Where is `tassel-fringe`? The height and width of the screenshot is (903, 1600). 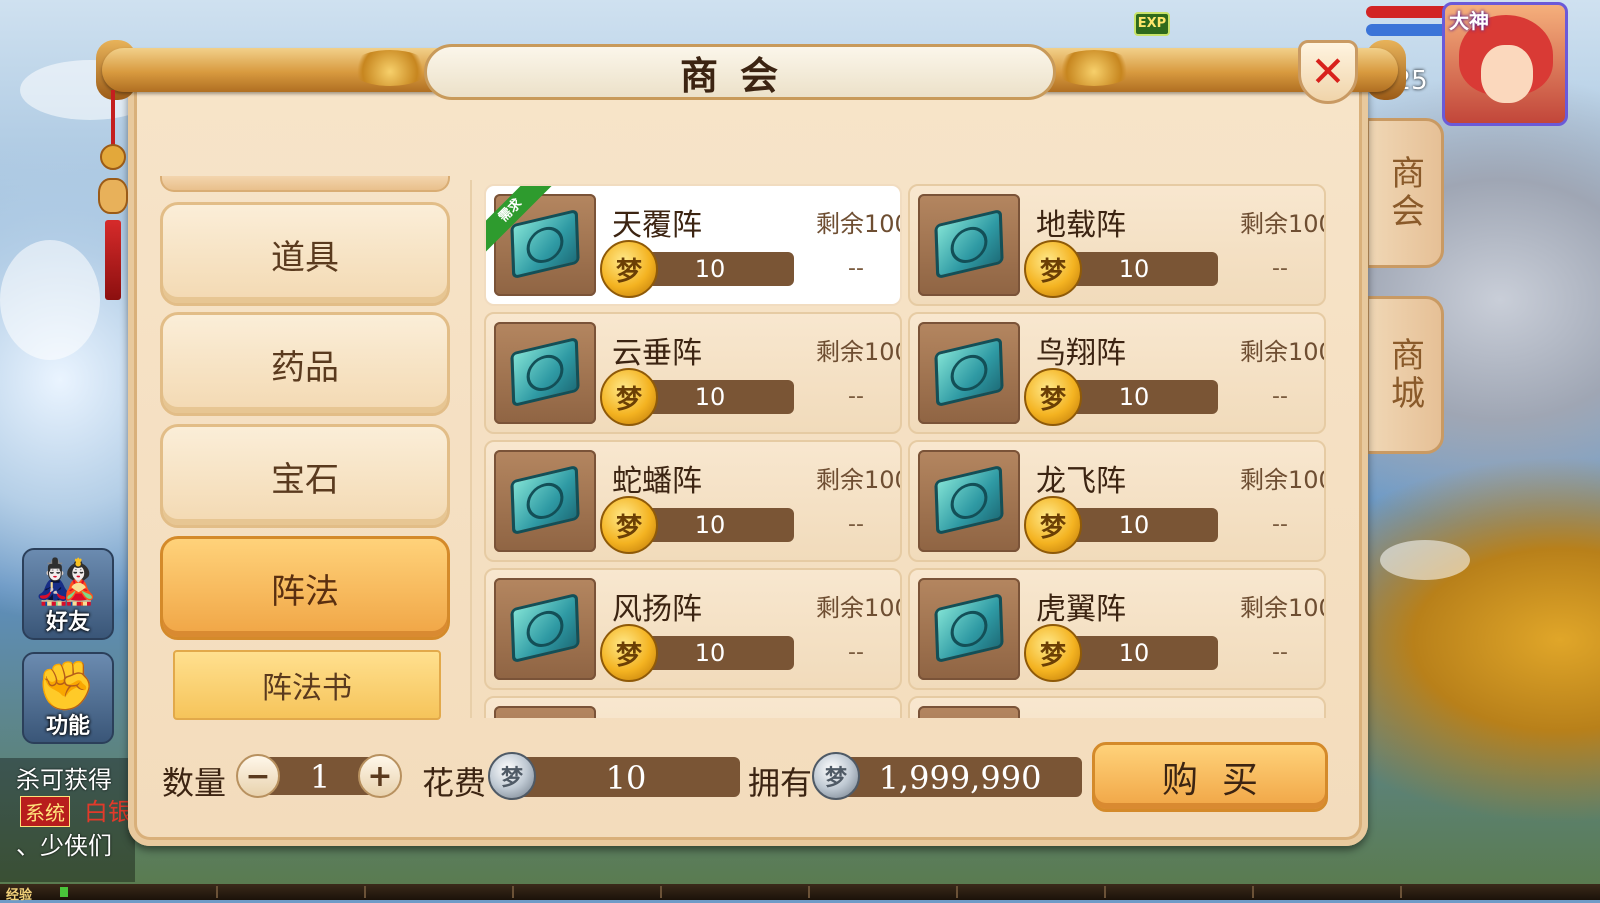 tassel-fringe is located at coordinates (113, 260).